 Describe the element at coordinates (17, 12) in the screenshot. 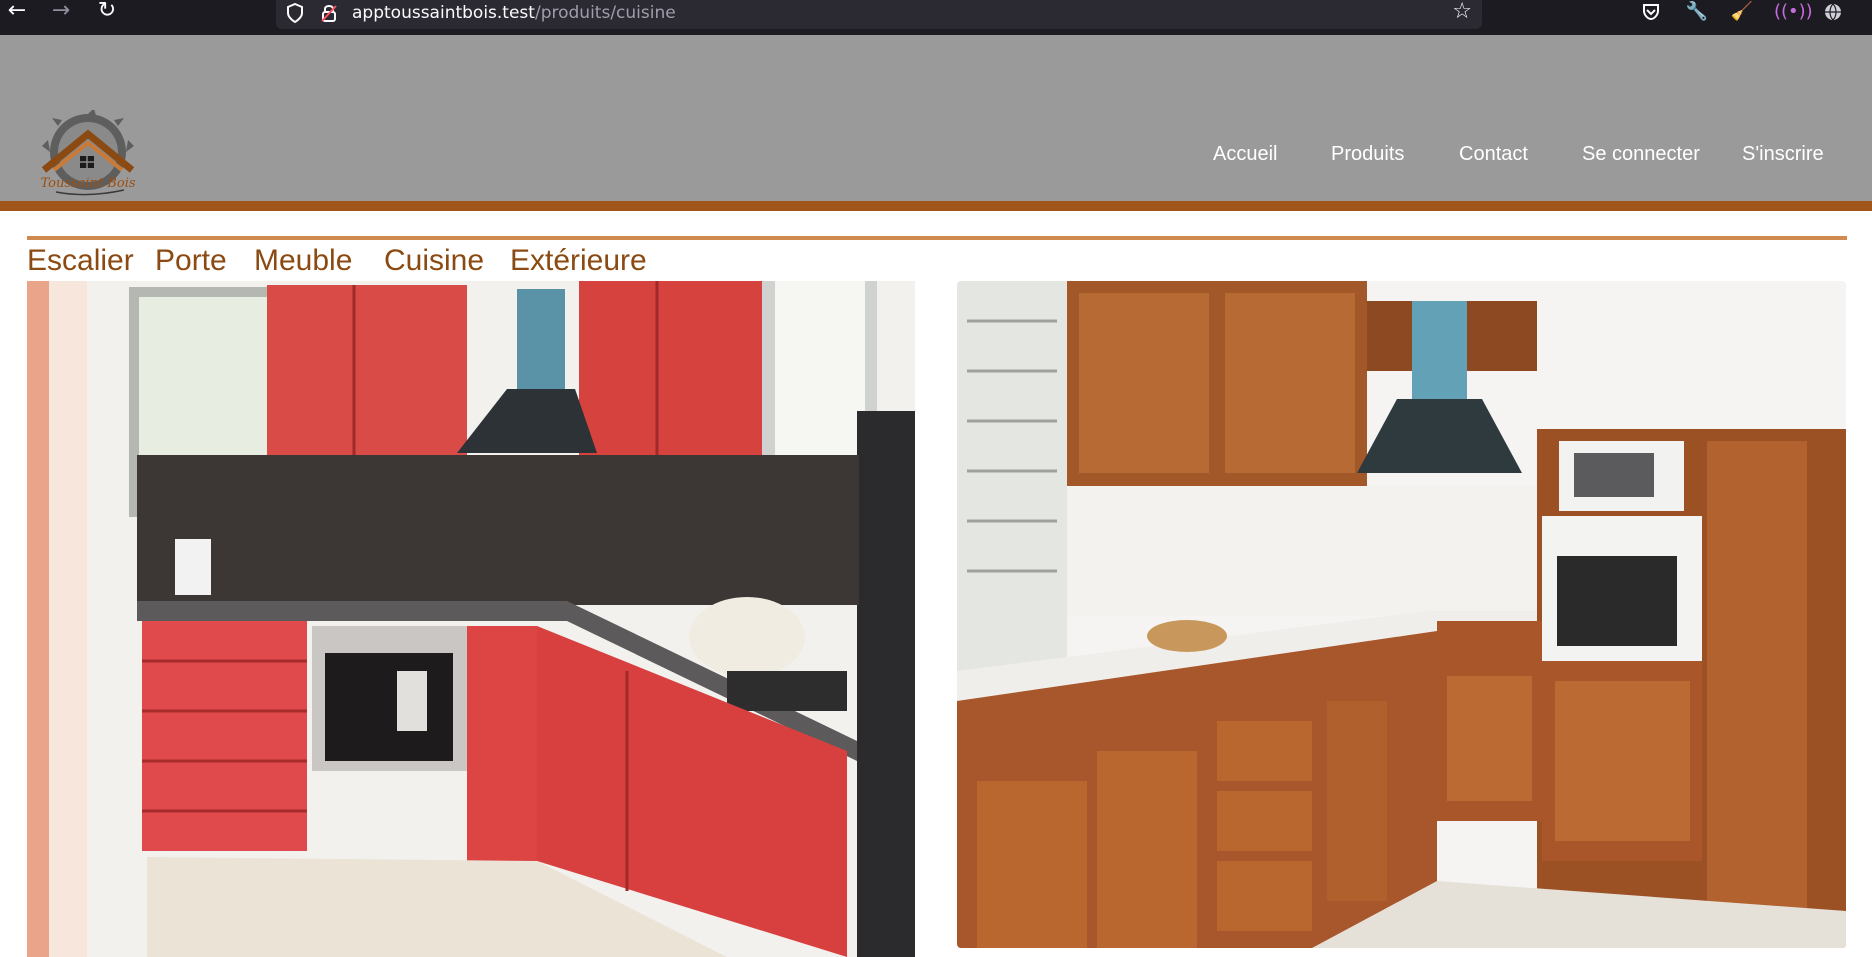

I see `back-icon: ←` at that location.